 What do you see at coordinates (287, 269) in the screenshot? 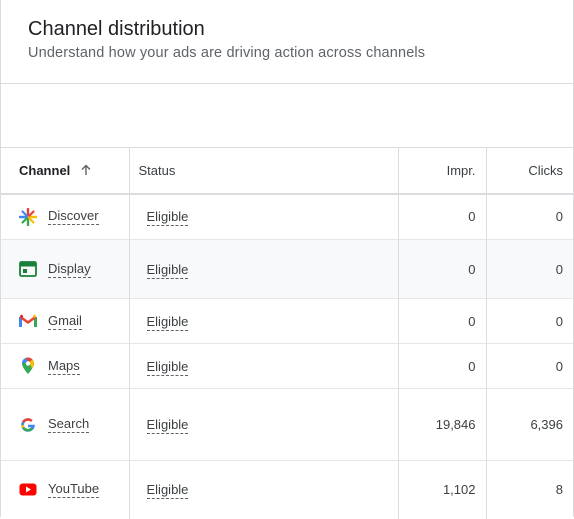
I see `table-row: Display Eligible 0 0` at bounding box center [287, 269].